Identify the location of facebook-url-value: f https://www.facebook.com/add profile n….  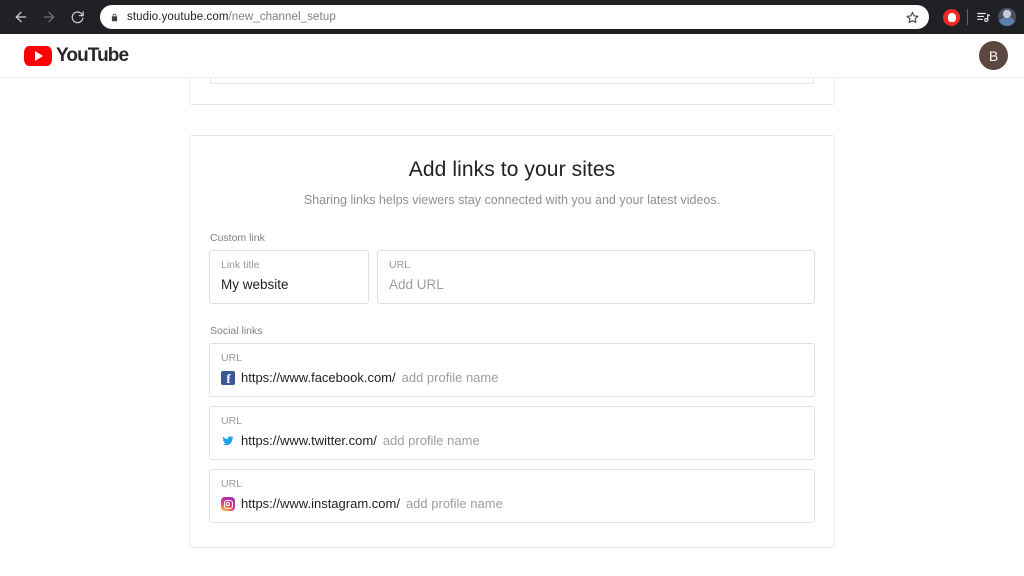
(512, 378).